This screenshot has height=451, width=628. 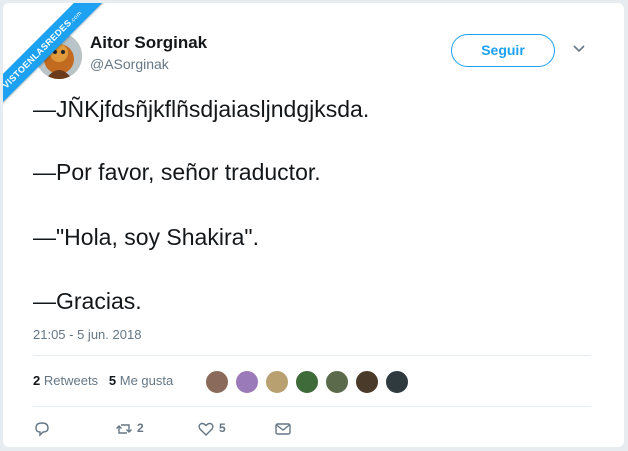 What do you see at coordinates (148, 43) in the screenshot?
I see `author-name: Aitor Sorginak` at bounding box center [148, 43].